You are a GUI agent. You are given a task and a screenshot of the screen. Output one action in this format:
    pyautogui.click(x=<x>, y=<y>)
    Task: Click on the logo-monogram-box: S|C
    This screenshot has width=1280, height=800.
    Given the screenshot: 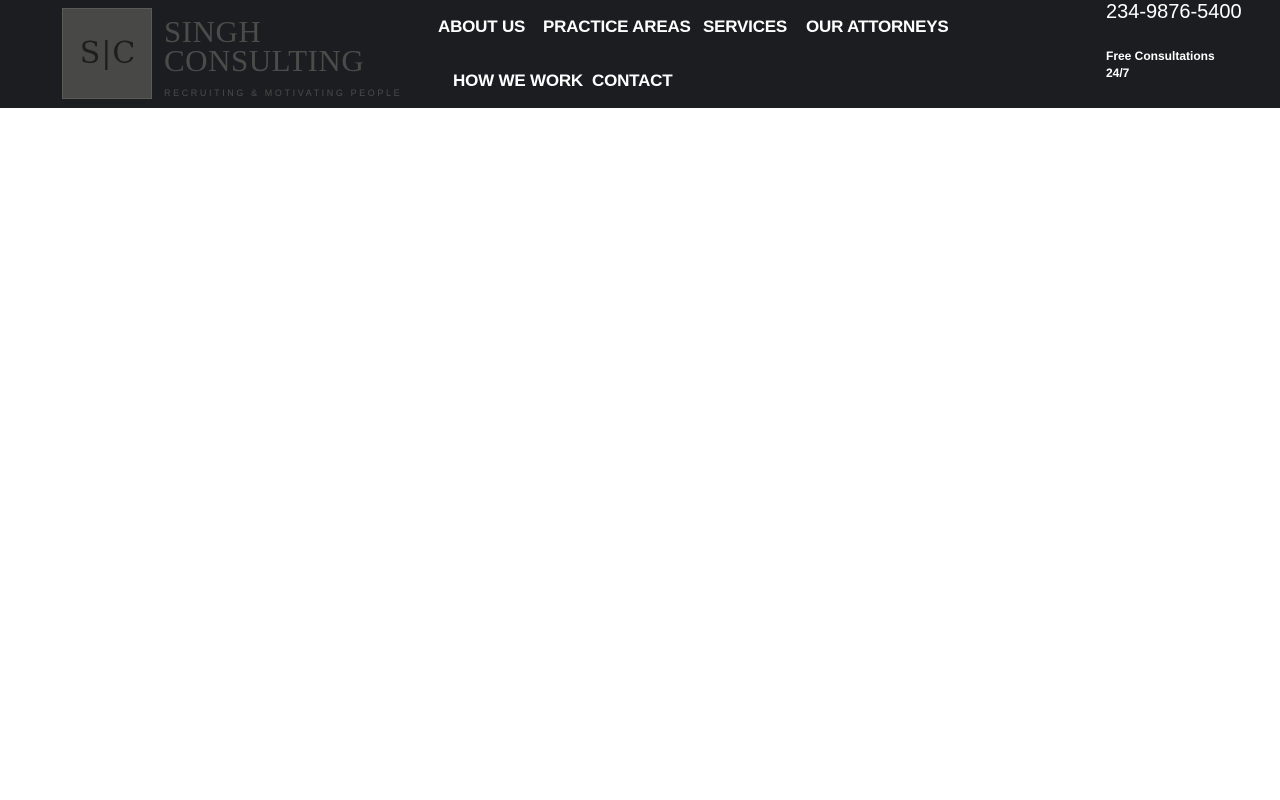 What is the action you would take?
    pyautogui.click(x=107, y=53)
    